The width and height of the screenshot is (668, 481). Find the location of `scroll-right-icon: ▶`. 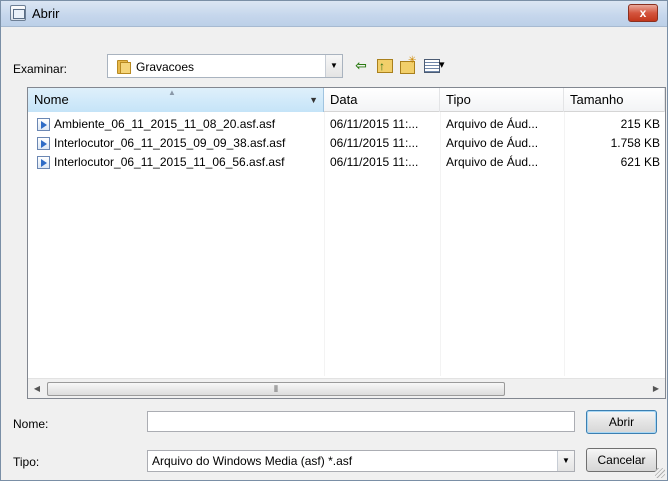

scroll-right-icon: ▶ is located at coordinates (656, 389).